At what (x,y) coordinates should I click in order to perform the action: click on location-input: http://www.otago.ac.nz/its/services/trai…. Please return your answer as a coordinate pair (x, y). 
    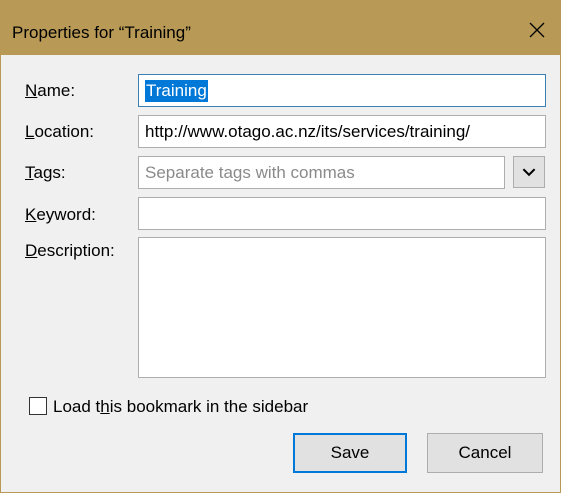
    Looking at the image, I should click on (342, 131).